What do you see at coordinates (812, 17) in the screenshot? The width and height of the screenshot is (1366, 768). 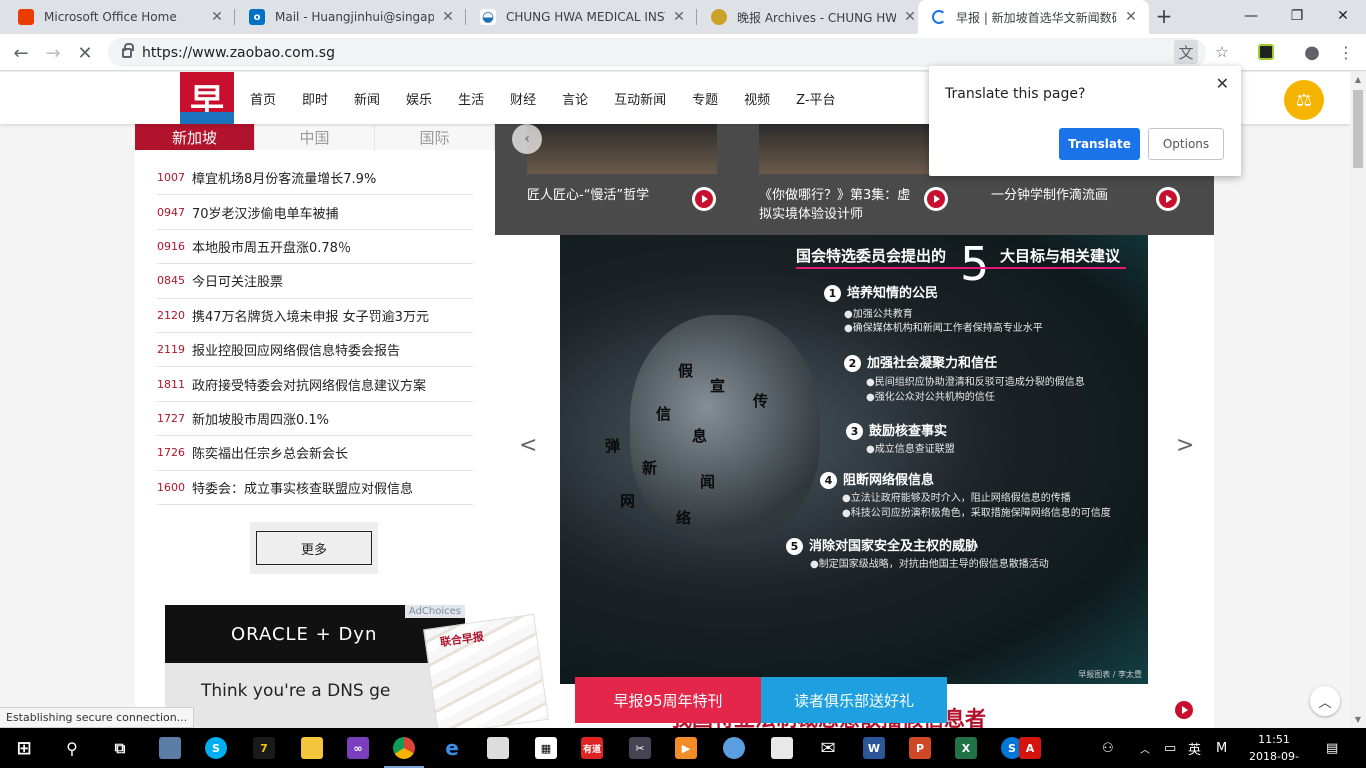 I see `browser-tab-archives: 晚报 Archives - CHUNG HWA M ✕` at bounding box center [812, 17].